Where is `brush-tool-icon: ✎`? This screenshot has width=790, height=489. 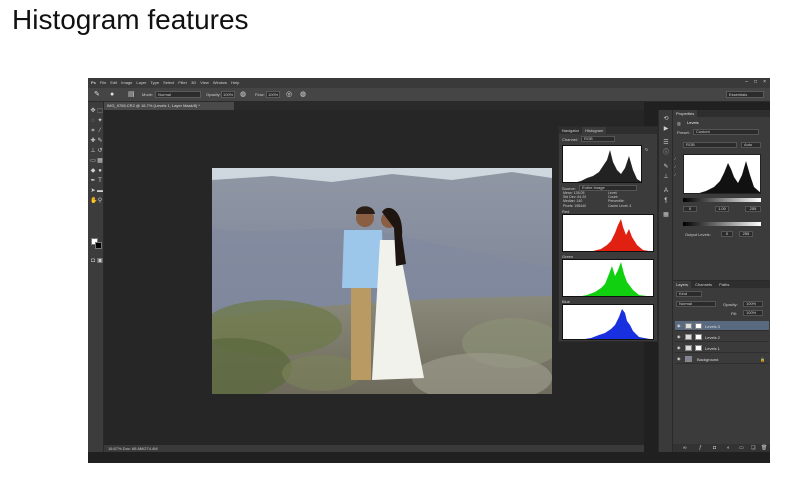 brush-tool-icon: ✎ is located at coordinates (100, 141).